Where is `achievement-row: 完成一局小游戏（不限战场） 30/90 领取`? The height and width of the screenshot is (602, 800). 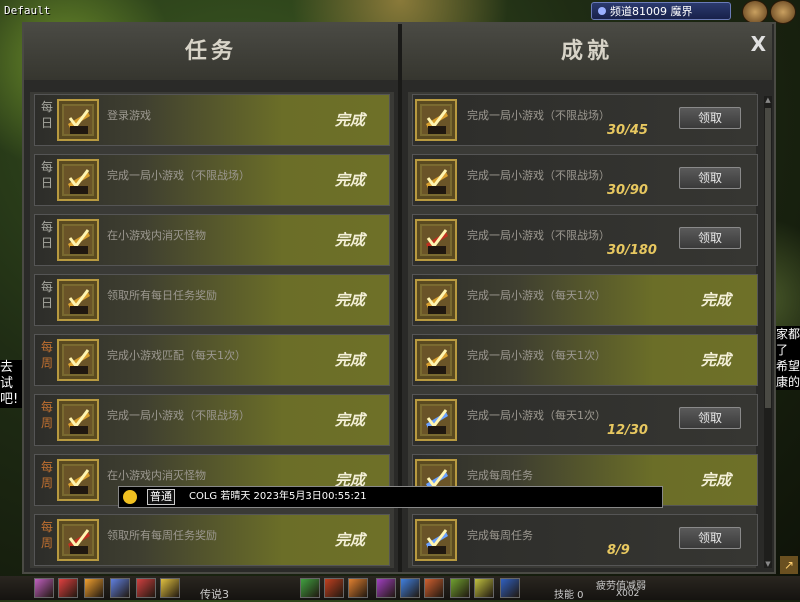
achievement-row: 完成一局小游戏（不限战场） 30/90 领取 is located at coordinates (585, 180).